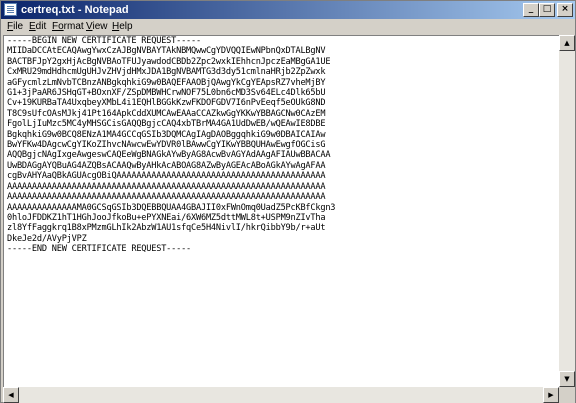  What do you see at coordinates (58, 26) in the screenshot?
I see `menu-format-accel: Fo` at bounding box center [58, 26].